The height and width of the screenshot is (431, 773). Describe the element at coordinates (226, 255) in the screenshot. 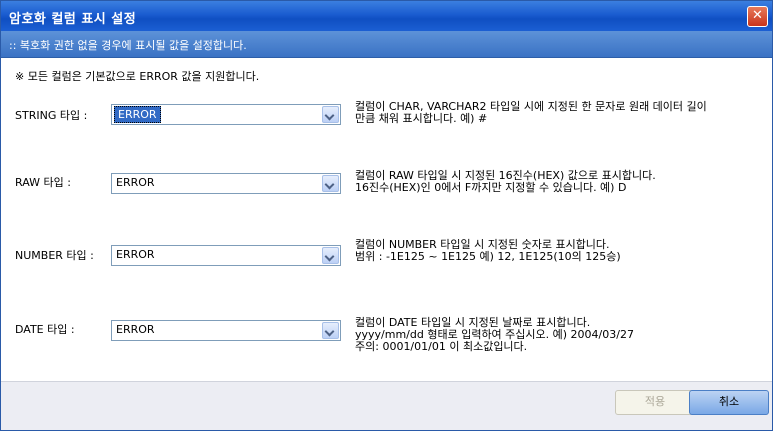

I see `number-type-select: ERROR` at that location.